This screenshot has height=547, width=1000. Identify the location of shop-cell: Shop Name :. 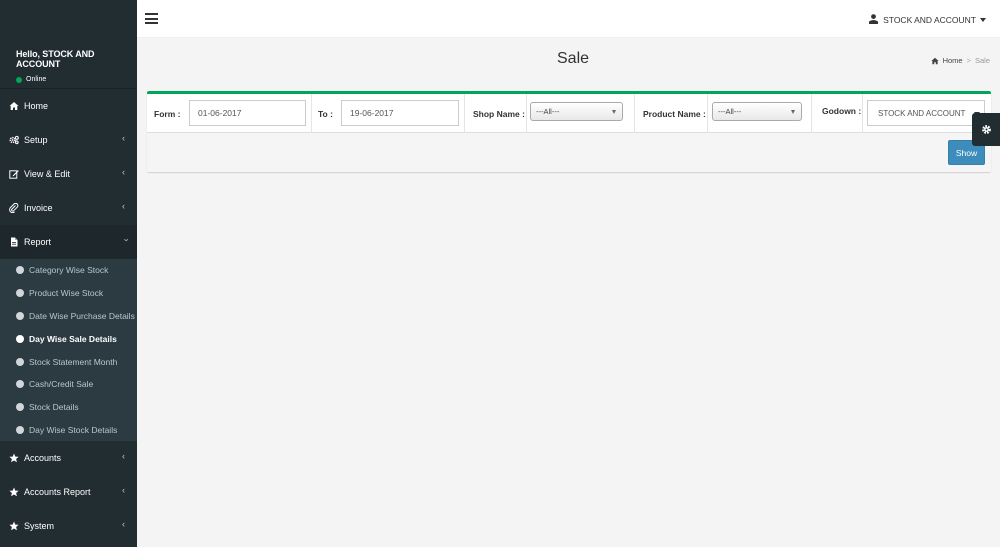
(494, 113).